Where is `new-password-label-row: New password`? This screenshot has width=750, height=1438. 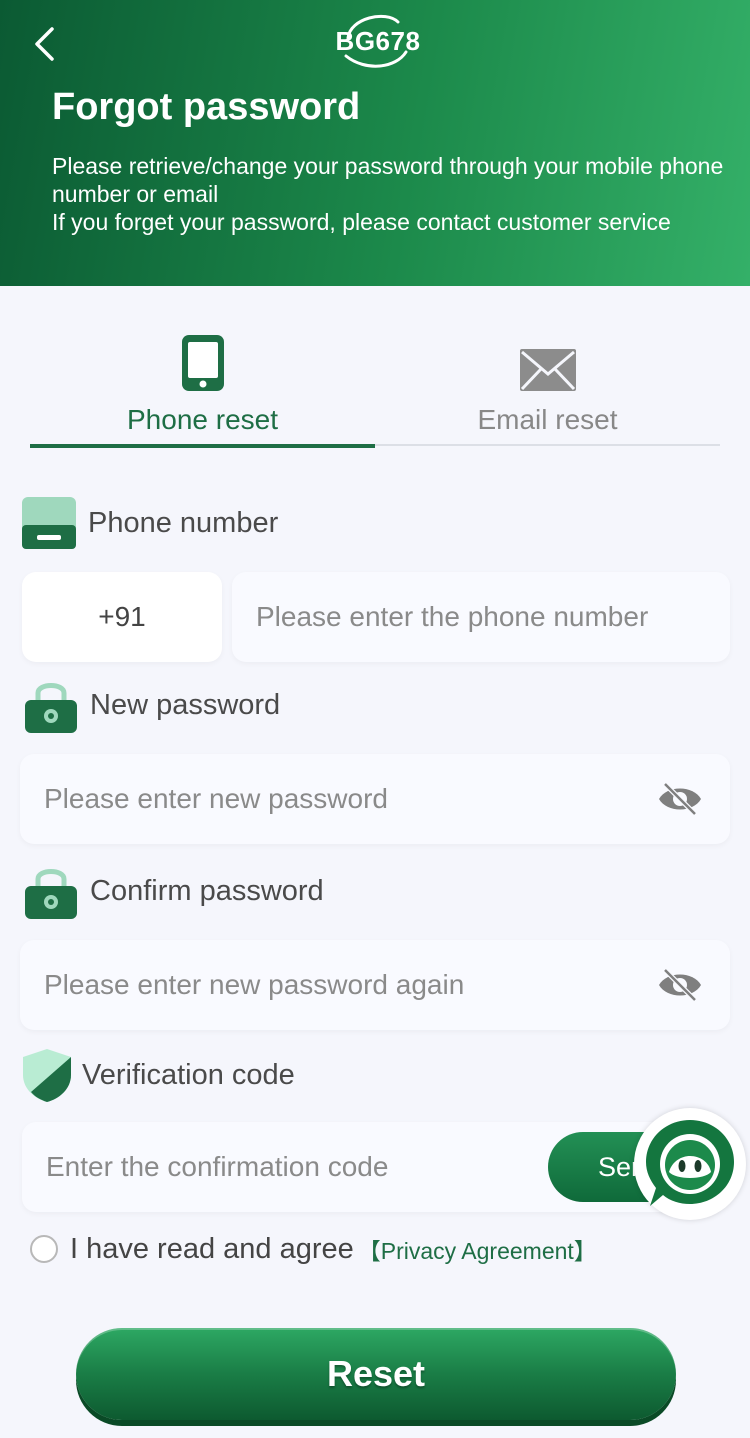
new-password-label-row: New password is located at coordinates (151, 705).